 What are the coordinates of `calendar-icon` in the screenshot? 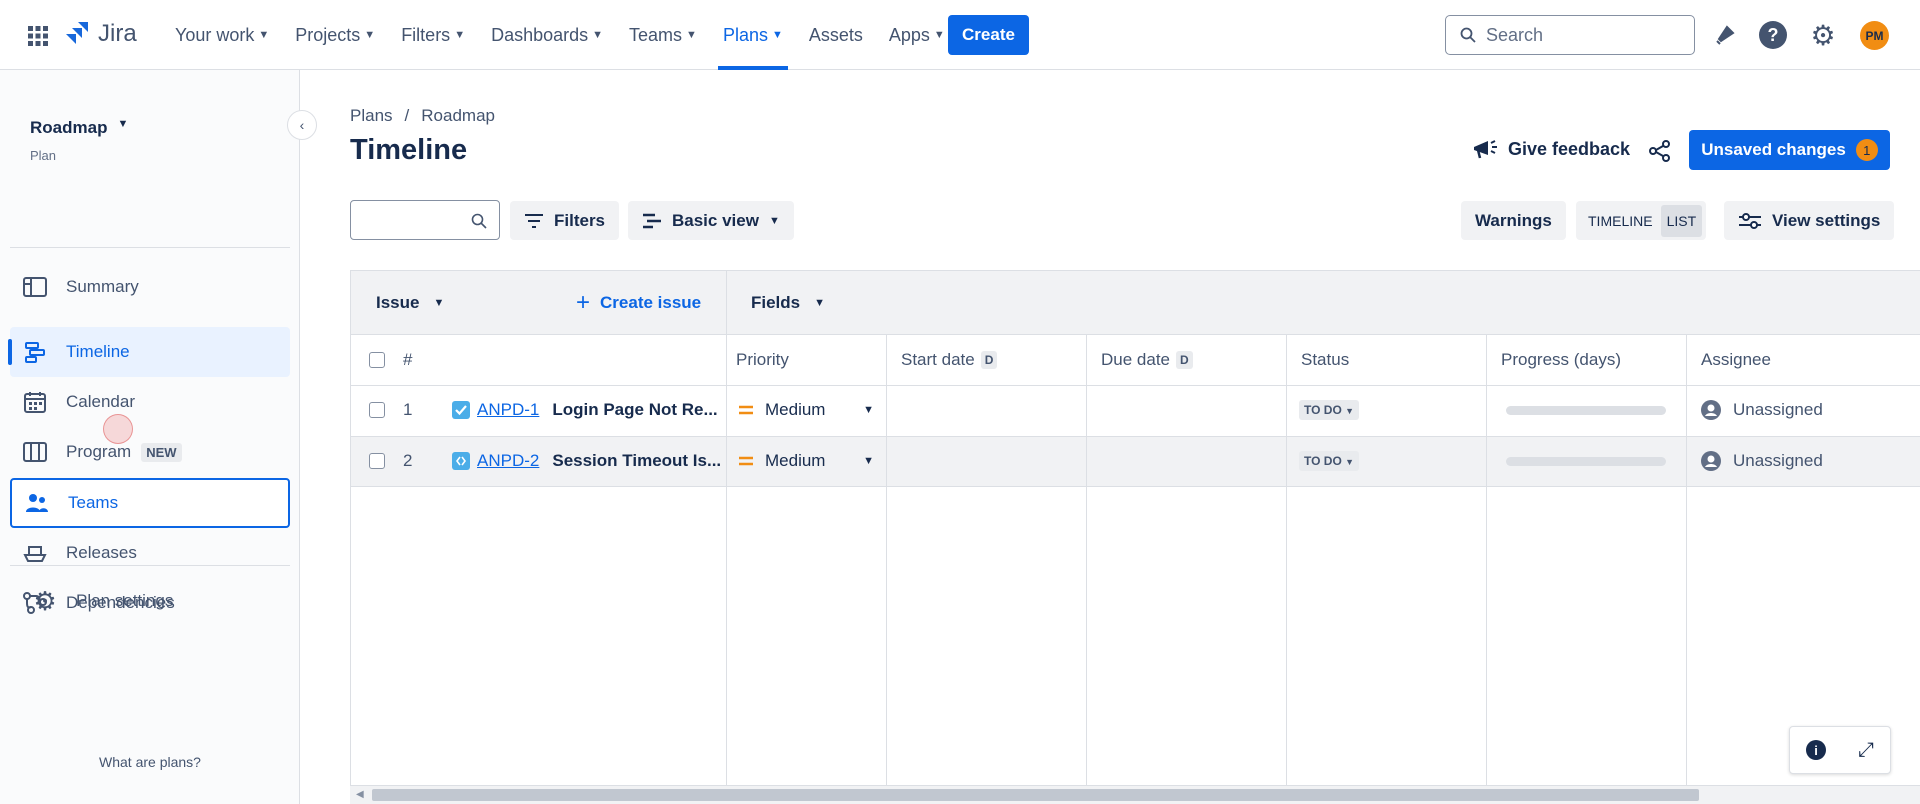 It's located at (35, 402).